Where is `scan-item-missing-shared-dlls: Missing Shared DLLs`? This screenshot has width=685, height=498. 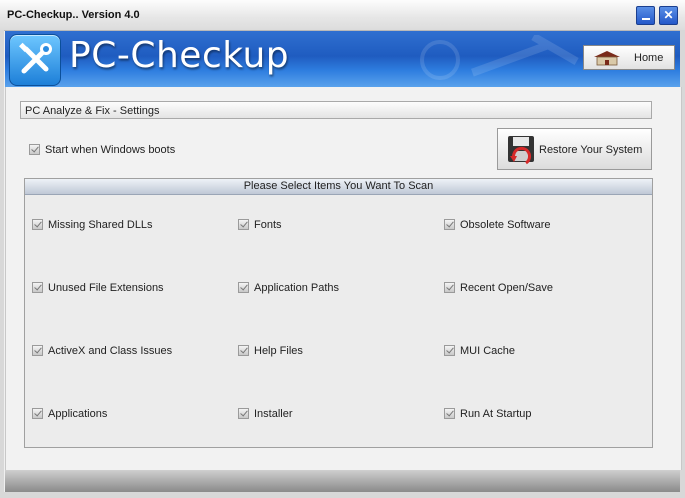 scan-item-missing-shared-dlls: Missing Shared DLLs is located at coordinates (92, 224).